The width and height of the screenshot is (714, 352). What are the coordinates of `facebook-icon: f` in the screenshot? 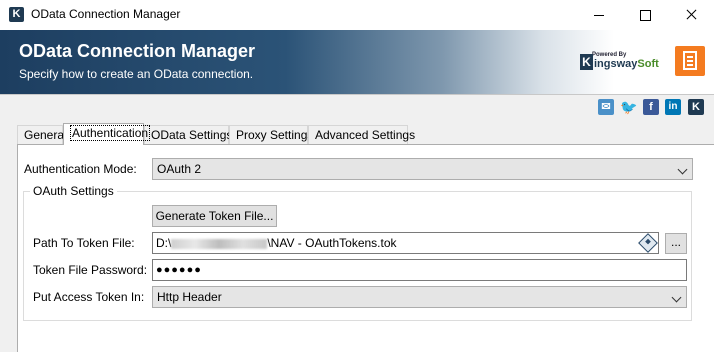 It's located at (651, 107).